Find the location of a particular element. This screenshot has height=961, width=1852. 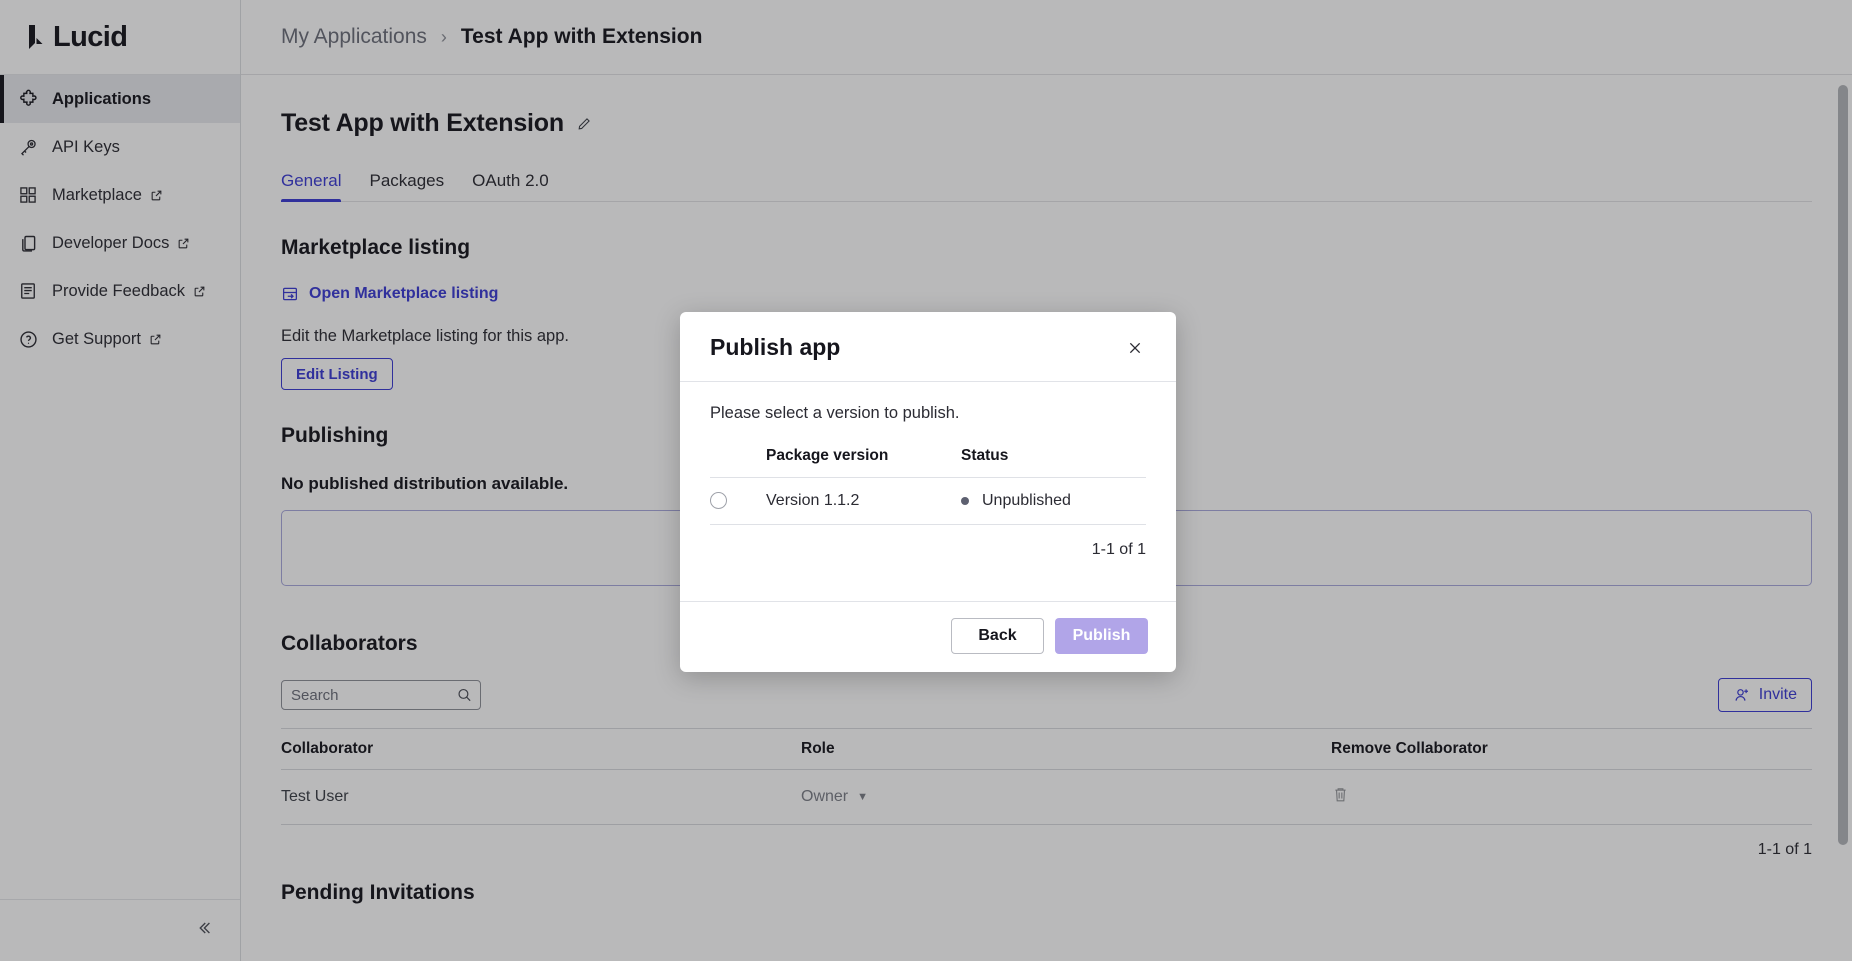

status-badge: Unpublished is located at coordinates (1053, 501).